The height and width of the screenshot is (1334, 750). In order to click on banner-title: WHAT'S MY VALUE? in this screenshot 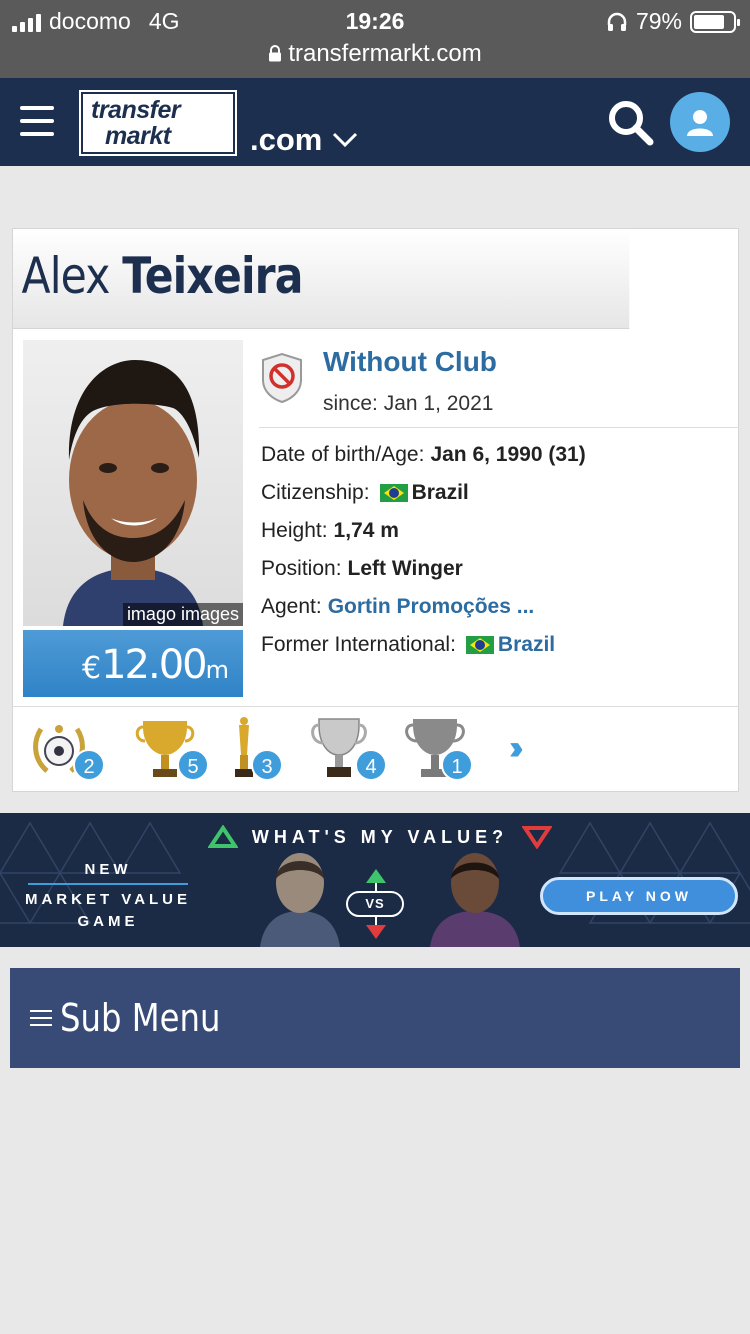, I will do `click(380, 837)`.